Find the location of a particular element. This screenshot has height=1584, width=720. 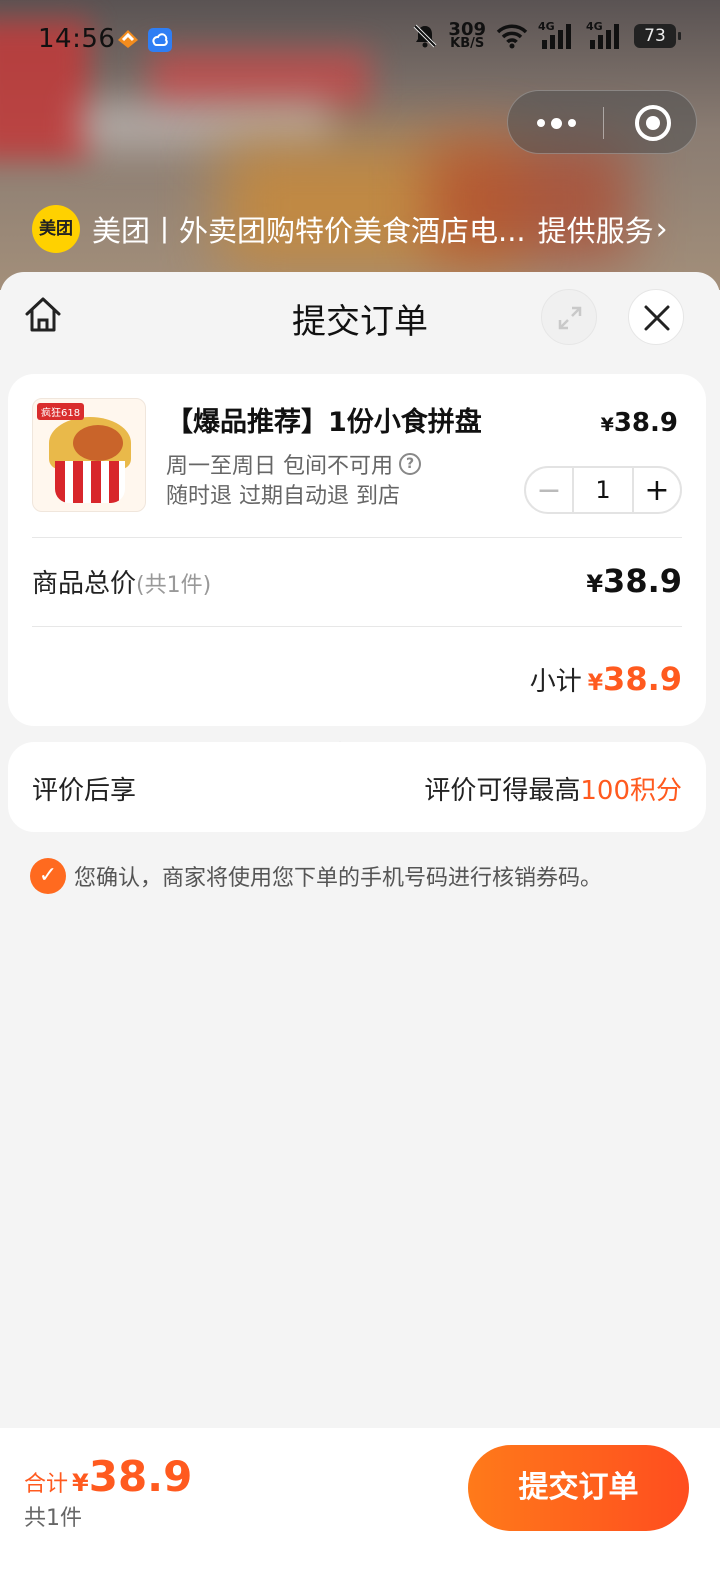

review-reward-text: 评价可得最高 is located at coordinates (502, 791).